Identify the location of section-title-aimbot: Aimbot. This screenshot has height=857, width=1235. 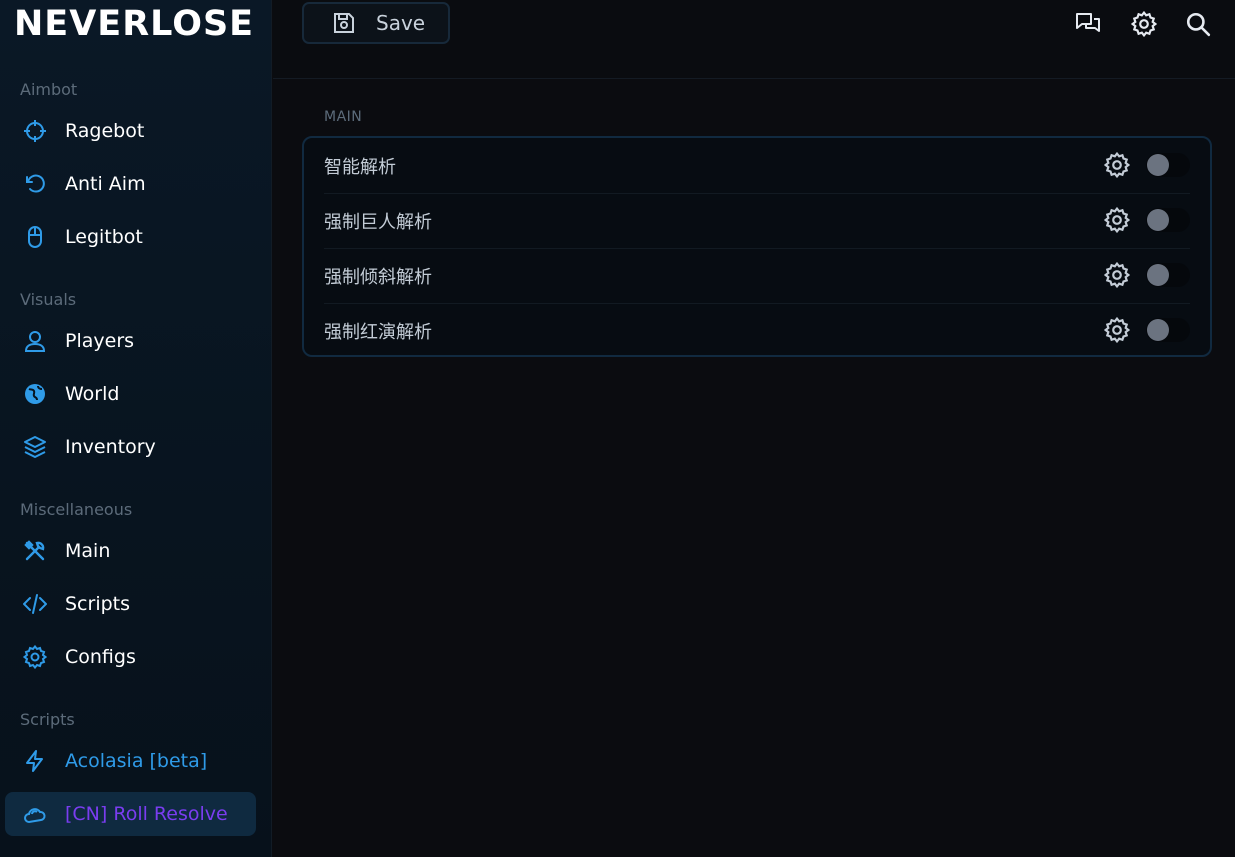
(49, 89).